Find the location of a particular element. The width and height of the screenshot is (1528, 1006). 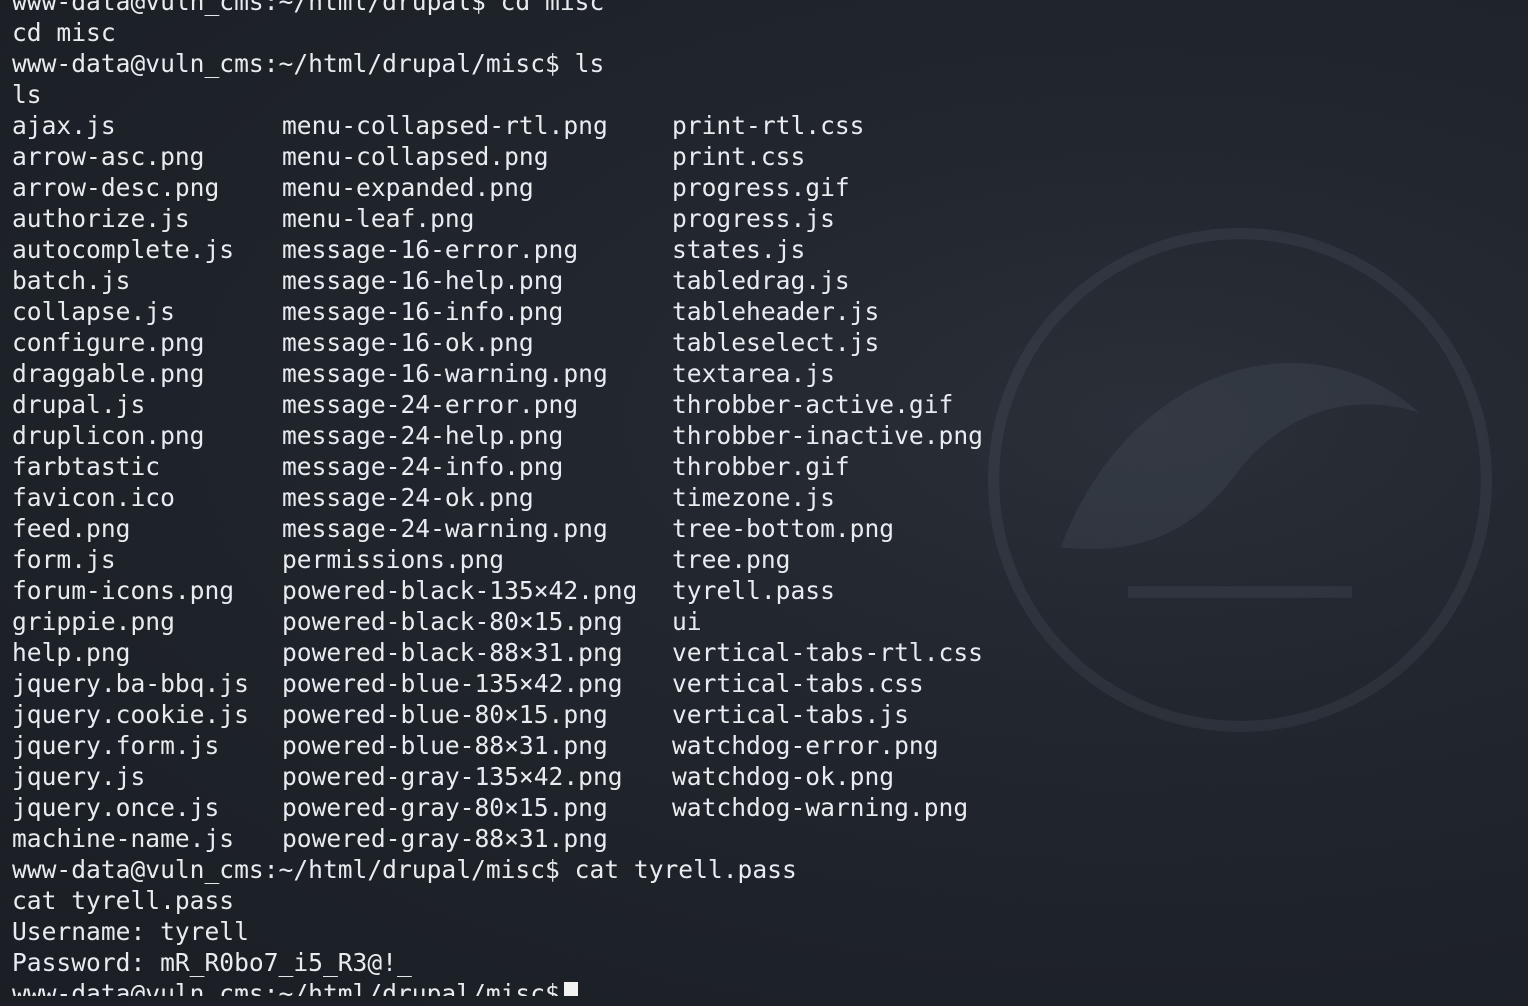

ls-entry: watchdog-error.png is located at coordinates (805, 745).